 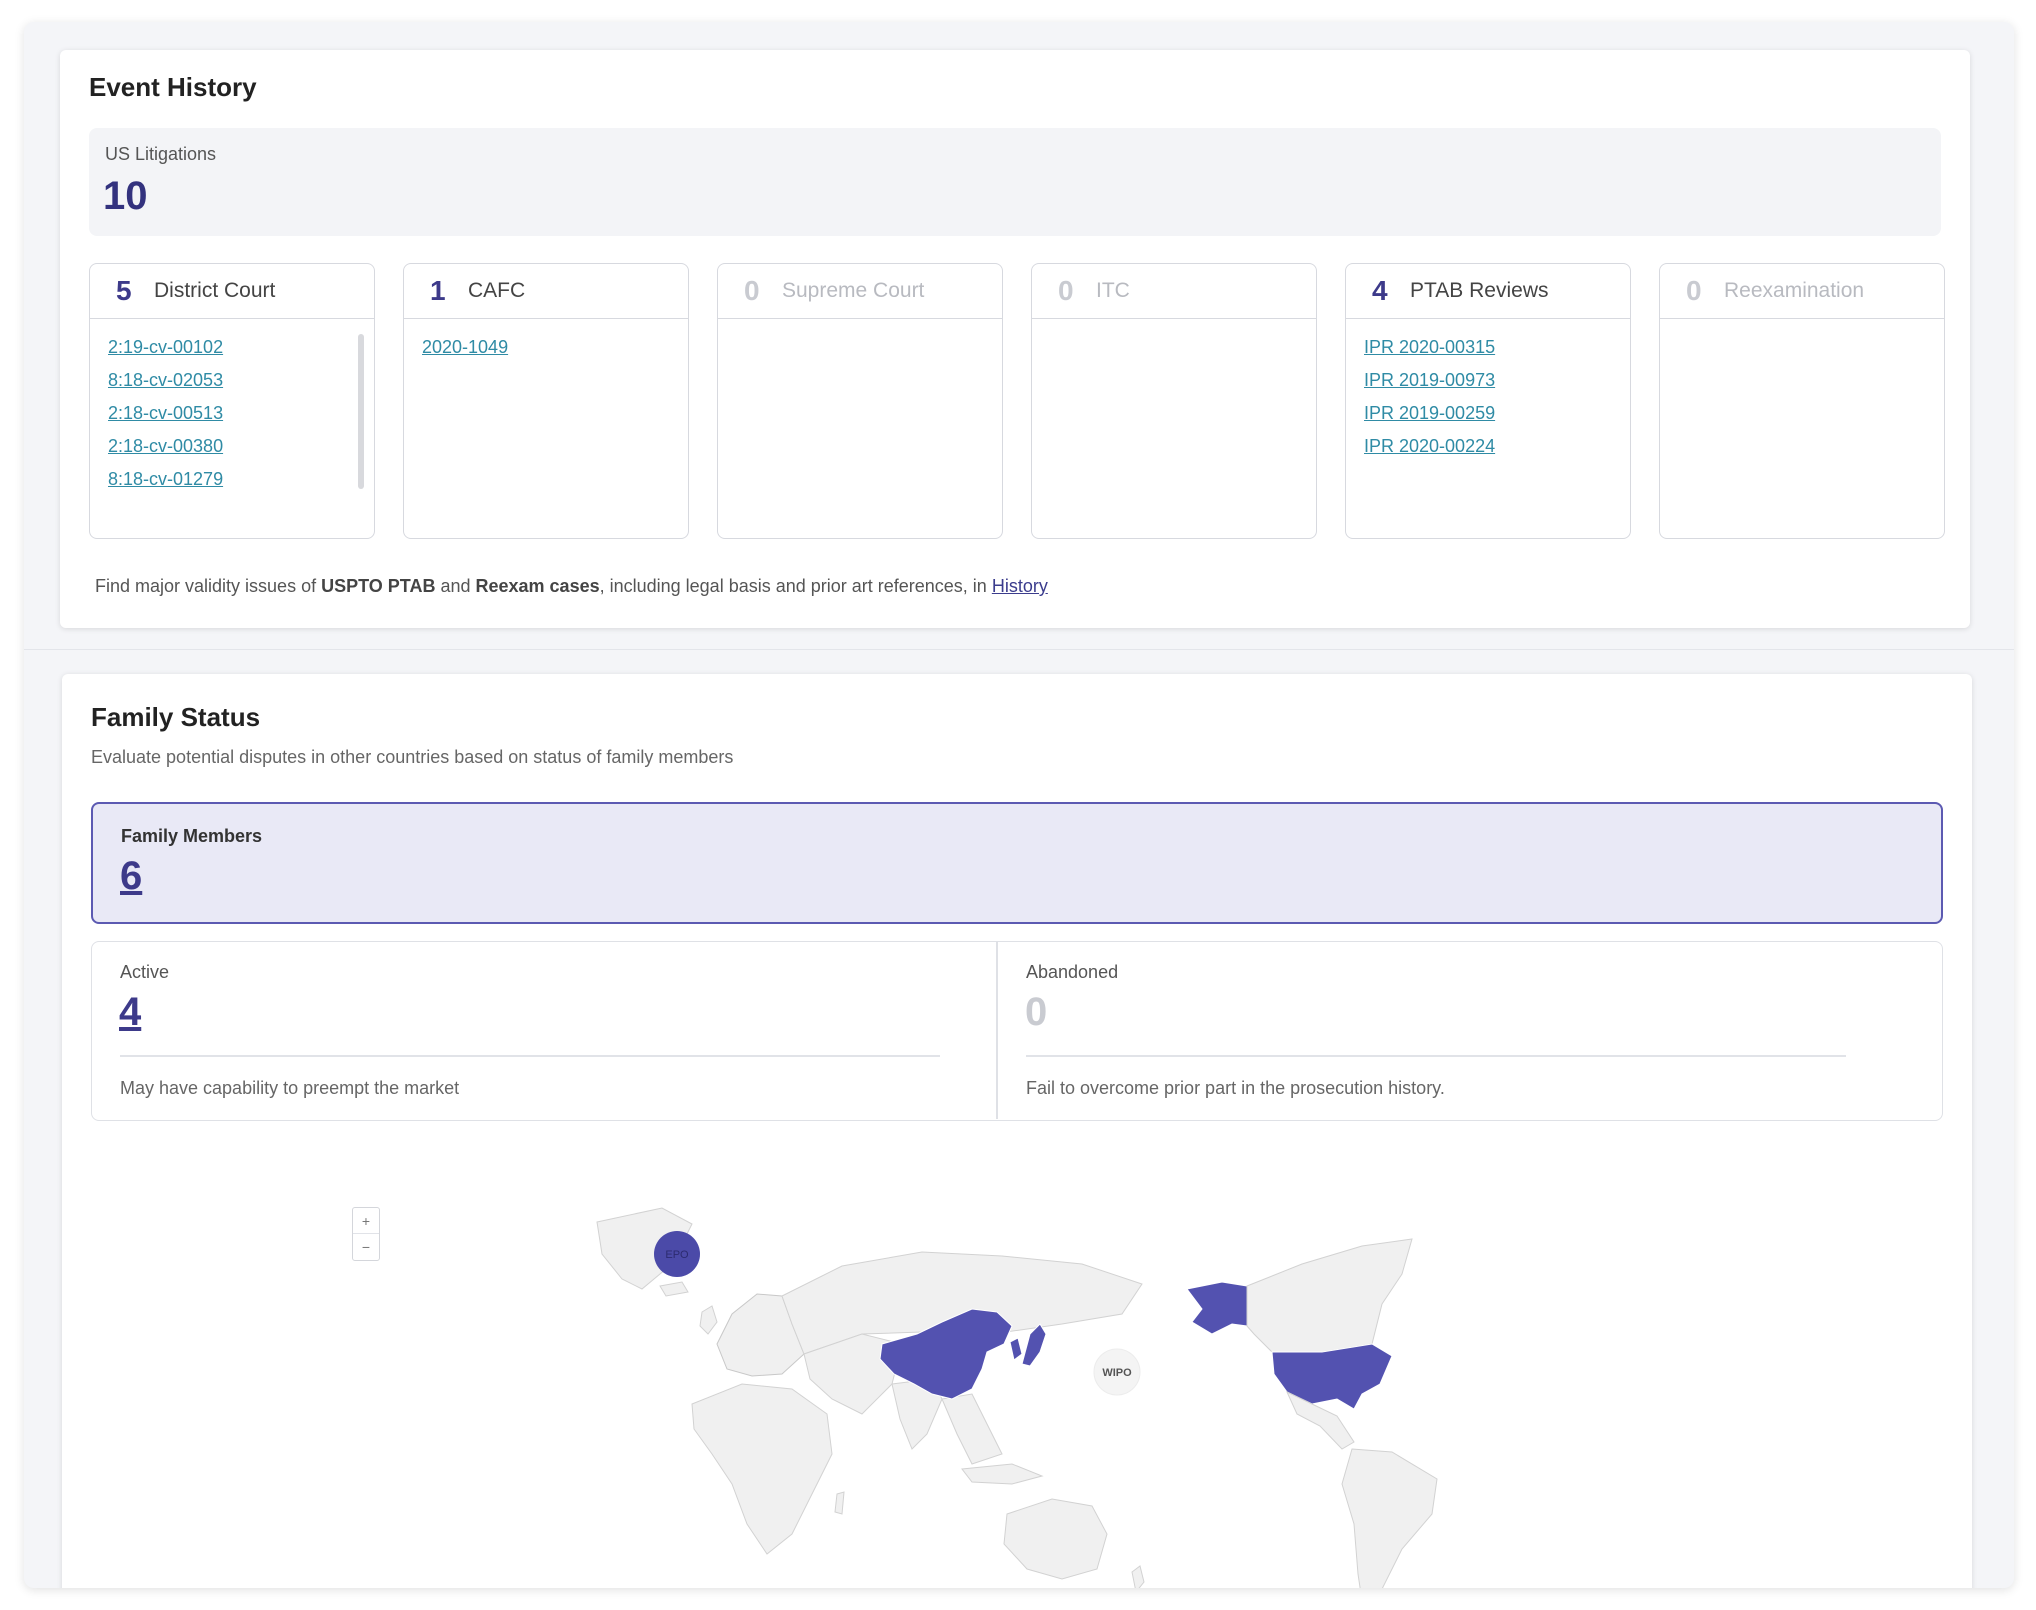 What do you see at coordinates (497, 290) in the screenshot?
I see `court-type-name: CAFC` at bounding box center [497, 290].